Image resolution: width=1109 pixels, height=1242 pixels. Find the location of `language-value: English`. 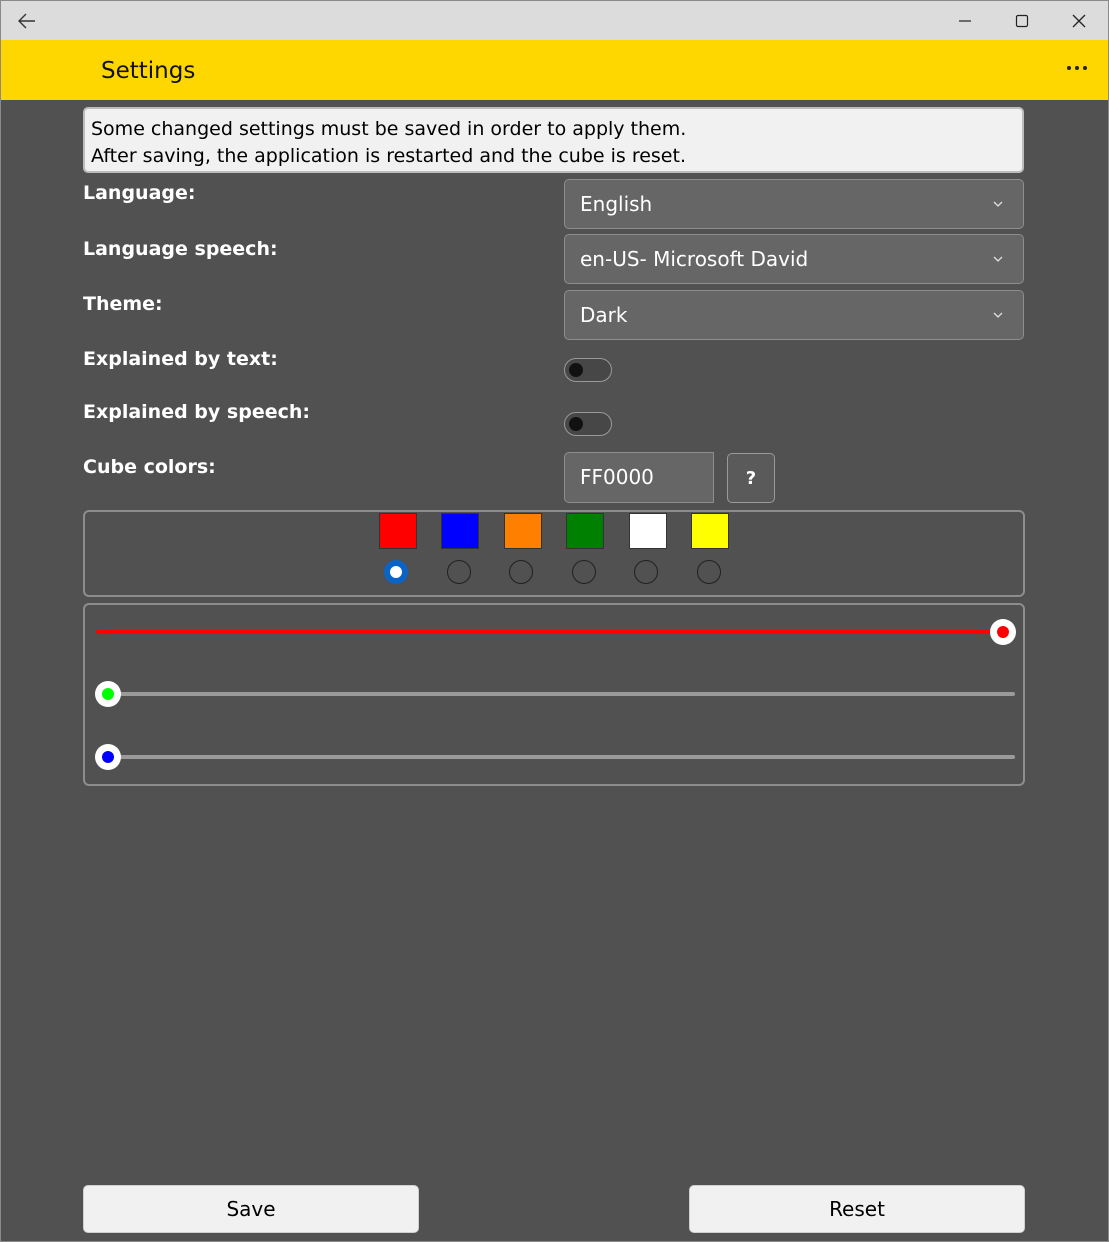

language-value: English is located at coordinates (616, 204).